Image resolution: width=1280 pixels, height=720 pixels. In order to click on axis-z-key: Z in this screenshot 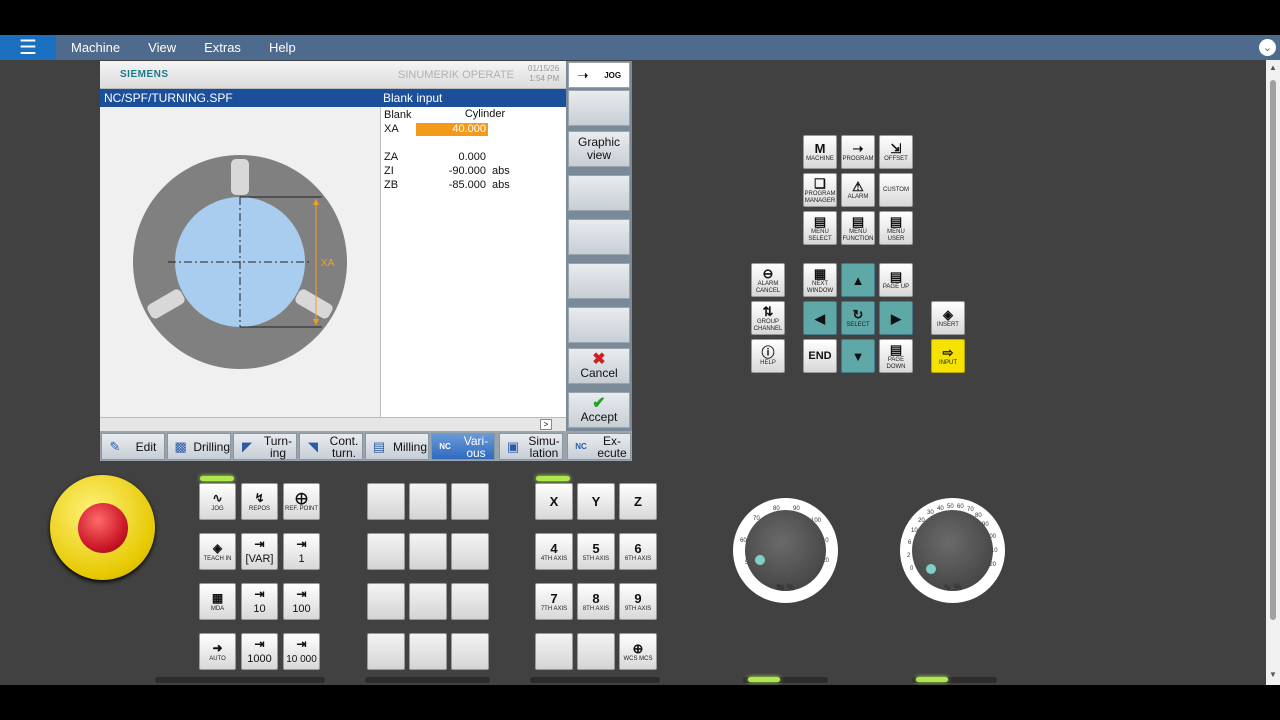, I will do `click(638, 501)`.